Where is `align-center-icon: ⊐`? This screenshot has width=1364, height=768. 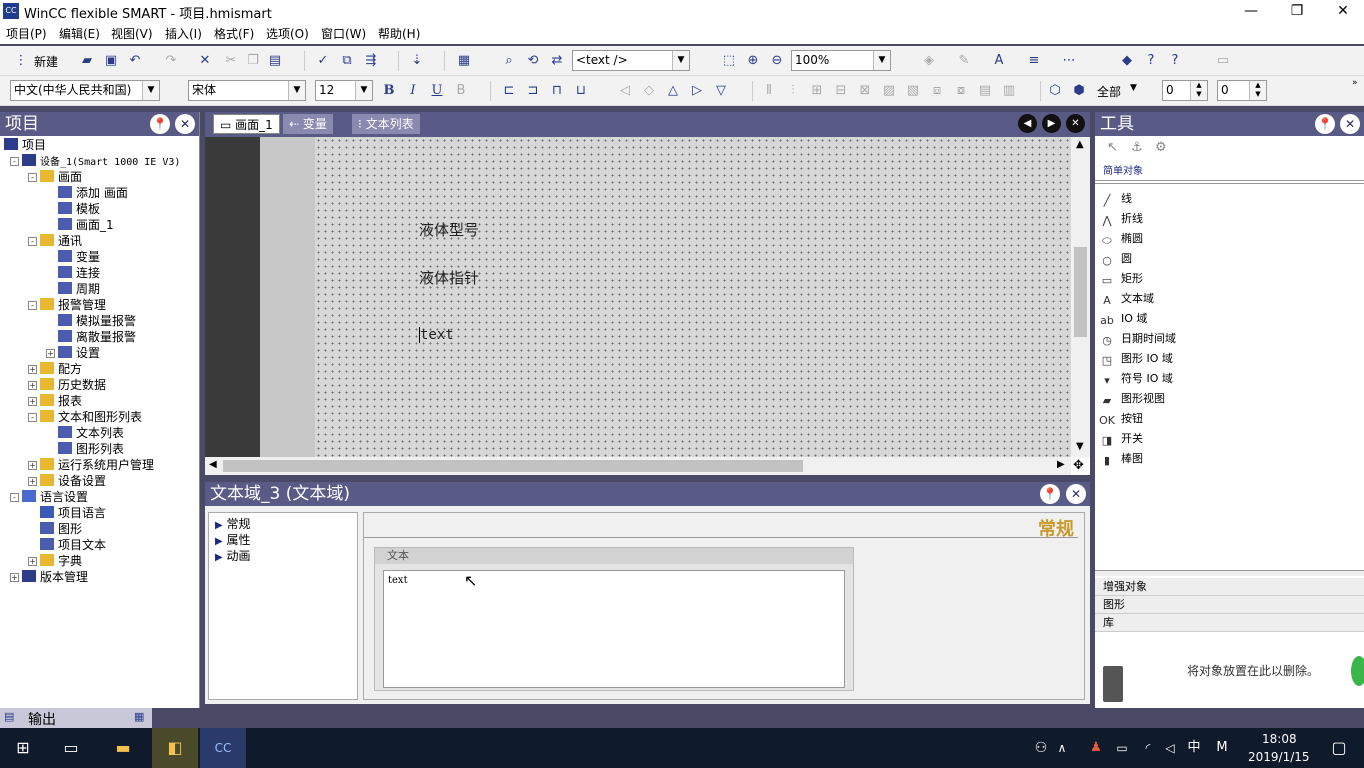 align-center-icon: ⊐ is located at coordinates (533, 91).